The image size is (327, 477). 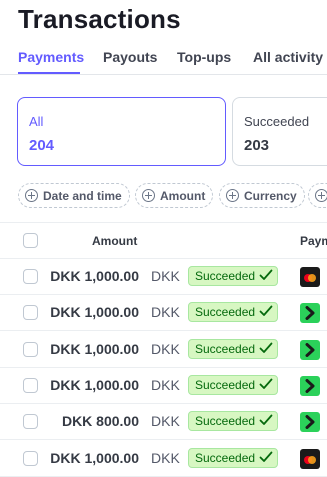 What do you see at coordinates (99, 19) in the screenshot?
I see `page-title: Transactions` at bounding box center [99, 19].